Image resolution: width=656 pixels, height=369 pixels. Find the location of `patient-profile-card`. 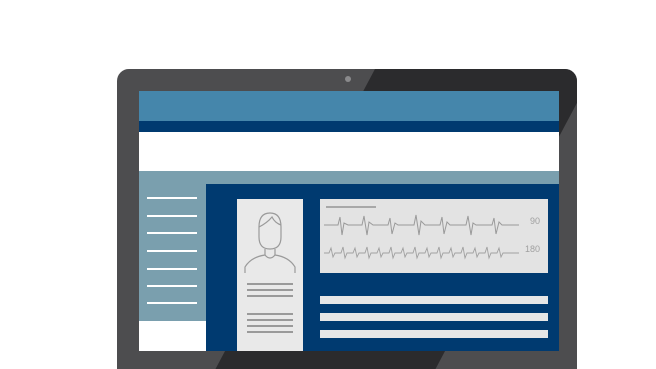

patient-profile-card is located at coordinates (270, 275).